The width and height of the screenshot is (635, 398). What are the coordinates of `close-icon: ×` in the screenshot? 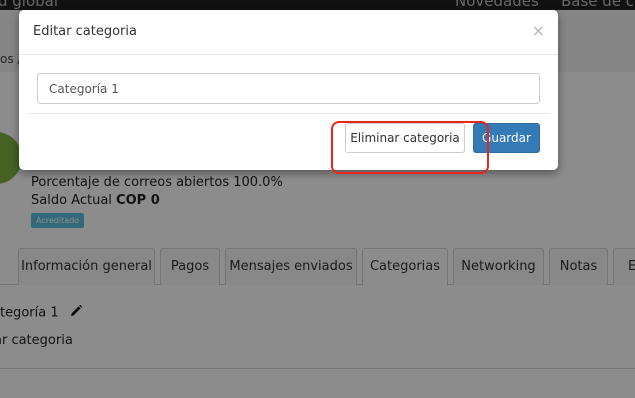 It's located at (538, 31).